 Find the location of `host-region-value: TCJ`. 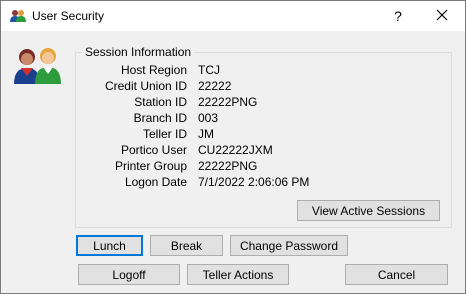

host-region-value: TCJ is located at coordinates (209, 70).